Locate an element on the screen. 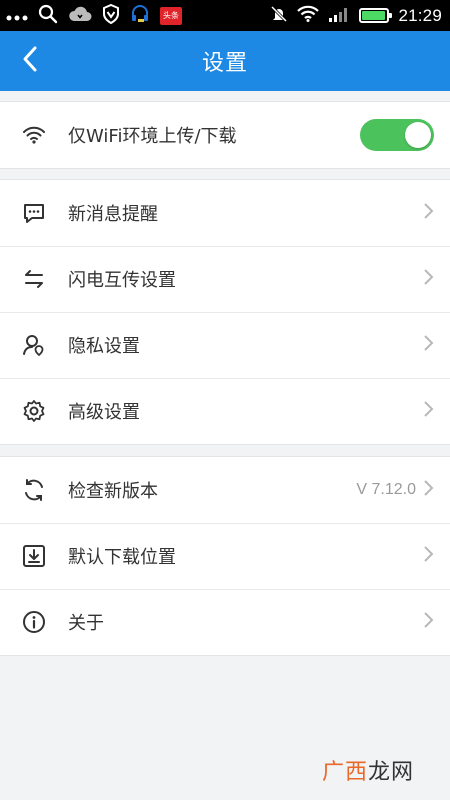 This screenshot has height=800, width=450. refresh-icon is located at coordinates (34, 490).